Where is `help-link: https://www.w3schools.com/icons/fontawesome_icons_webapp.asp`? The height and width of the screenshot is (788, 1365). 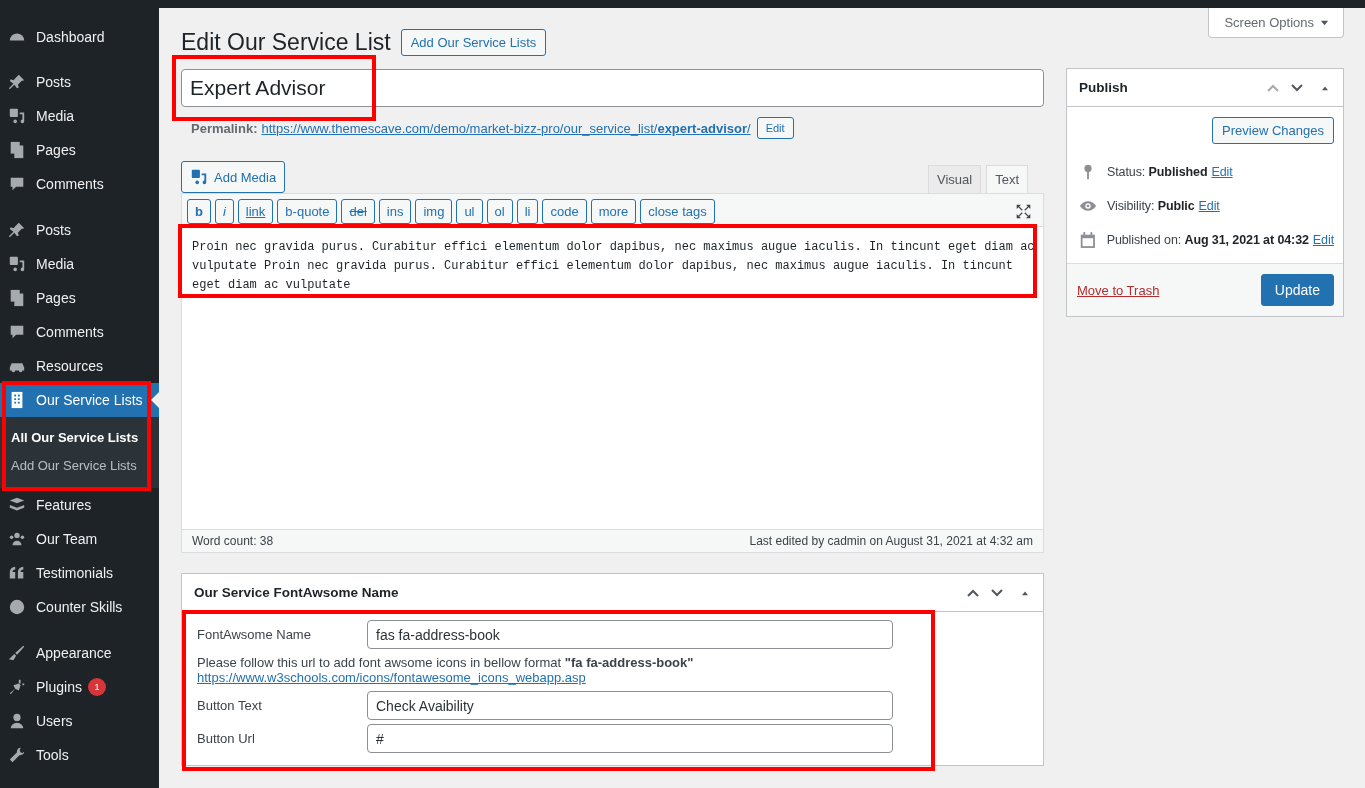
help-link: https://www.w3schools.com/icons/fontawesome_icons_webapp.asp is located at coordinates (391, 677).